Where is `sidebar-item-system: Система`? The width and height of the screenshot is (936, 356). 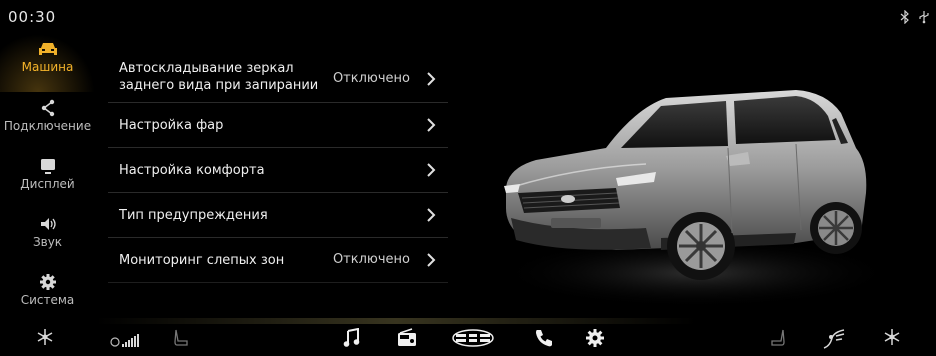 sidebar-item-system: Система is located at coordinates (47, 295).